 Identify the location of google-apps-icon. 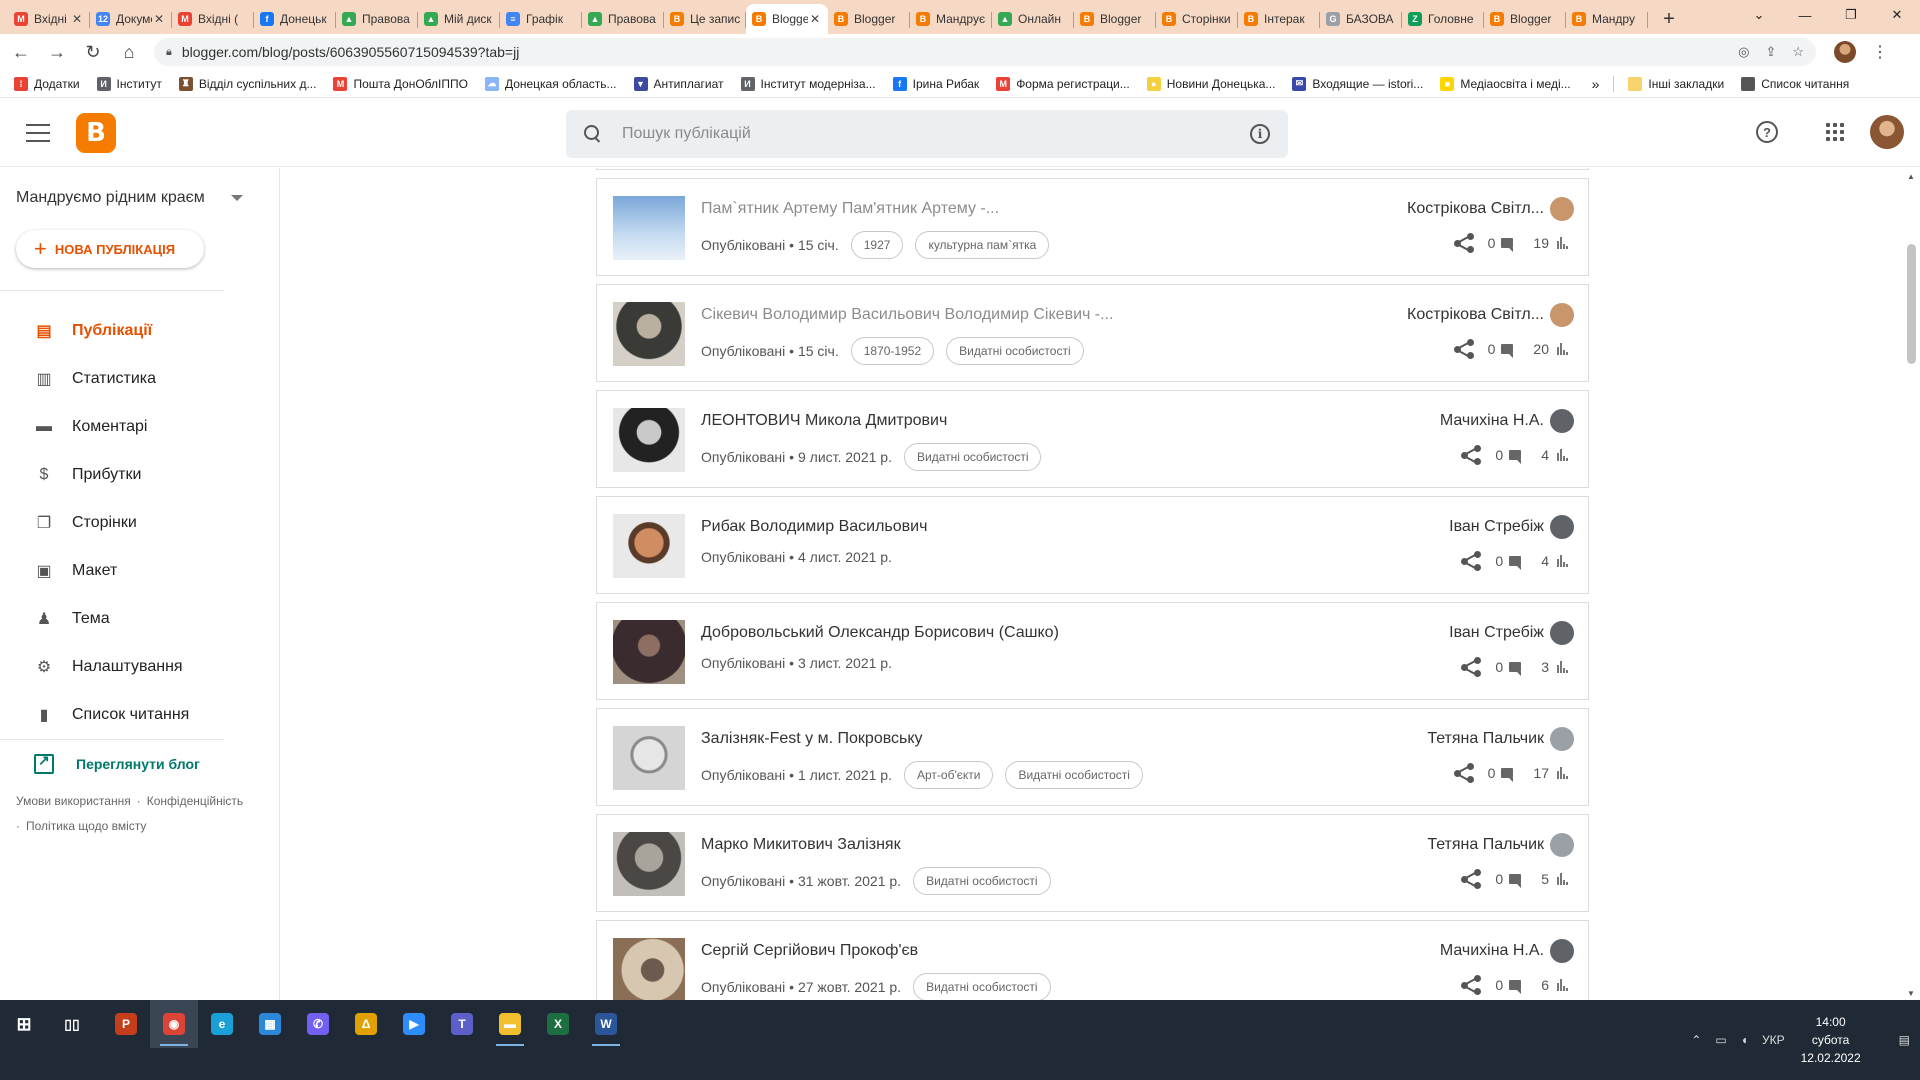
(1835, 132).